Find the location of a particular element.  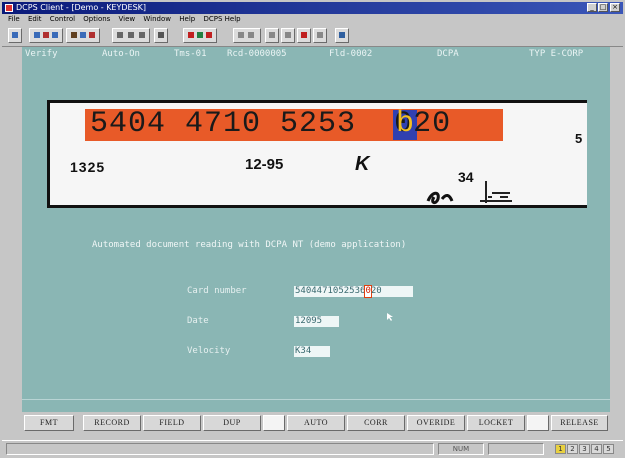

close-icon: × is located at coordinates (615, 7).